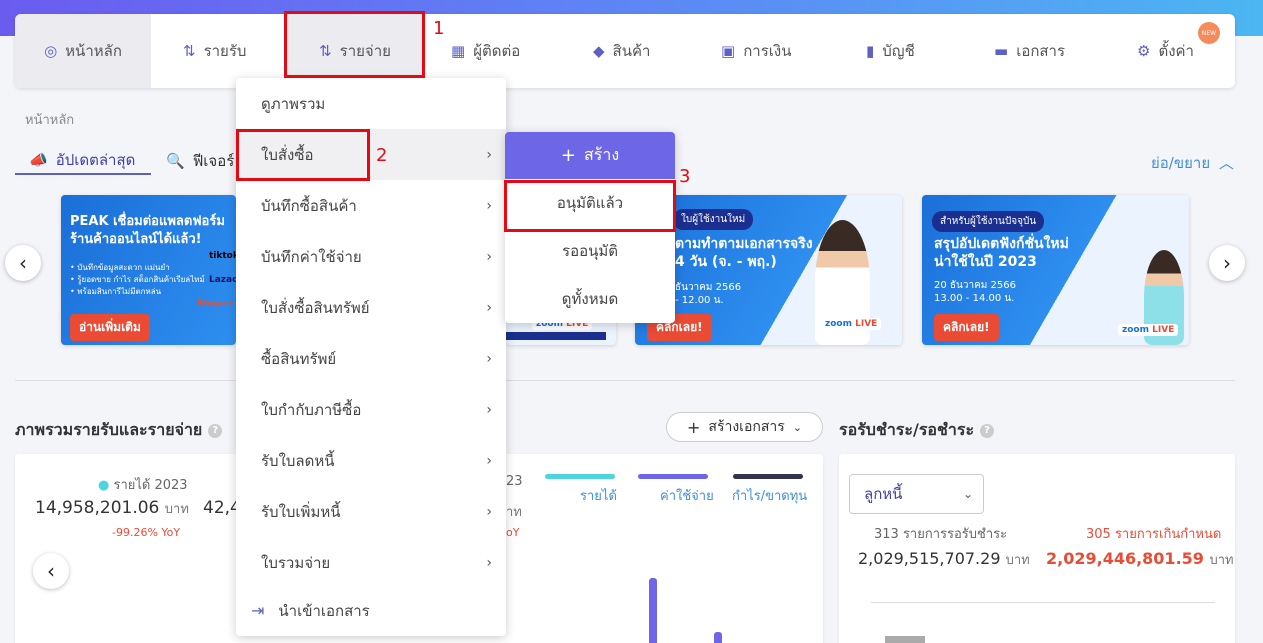 The image size is (1263, 643). What do you see at coordinates (216, 304) in the screenshot?
I see `shopee-logo: Shopee` at bounding box center [216, 304].